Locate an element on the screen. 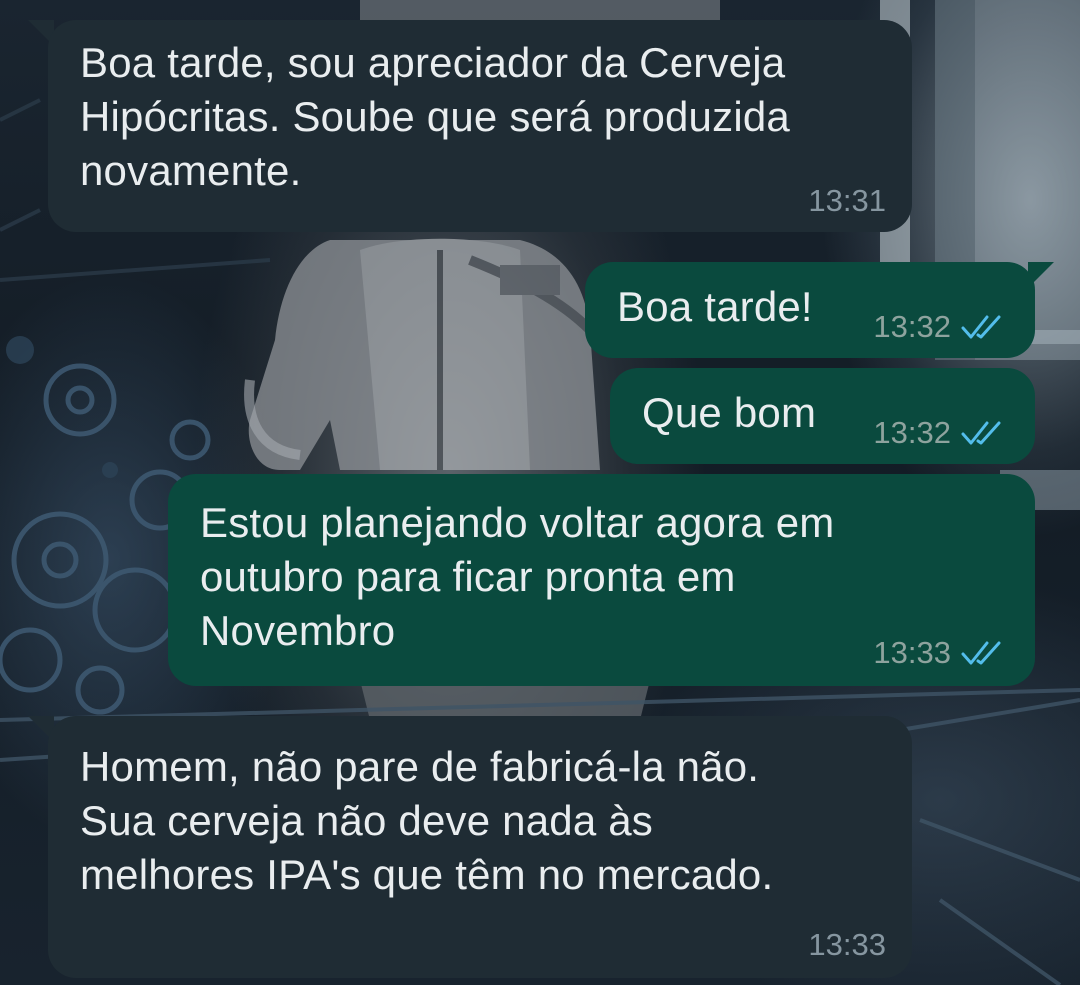 The height and width of the screenshot is (985, 1080). message-text: Que bom is located at coordinates (729, 412).